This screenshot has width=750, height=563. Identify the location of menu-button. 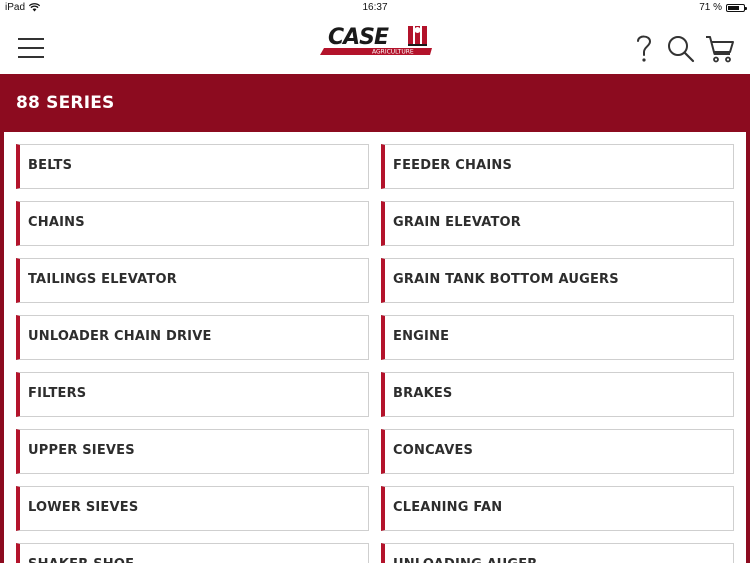
(31, 49).